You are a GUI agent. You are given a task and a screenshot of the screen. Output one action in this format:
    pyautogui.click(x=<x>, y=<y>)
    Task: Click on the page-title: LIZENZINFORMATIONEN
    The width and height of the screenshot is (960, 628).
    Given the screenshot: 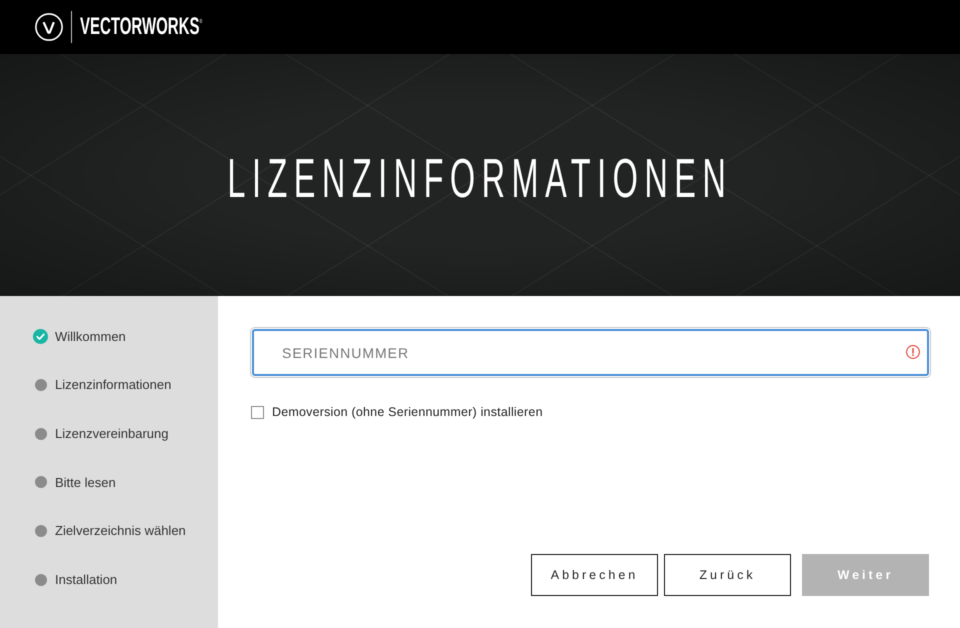 What is the action you would take?
    pyautogui.click(x=480, y=178)
    